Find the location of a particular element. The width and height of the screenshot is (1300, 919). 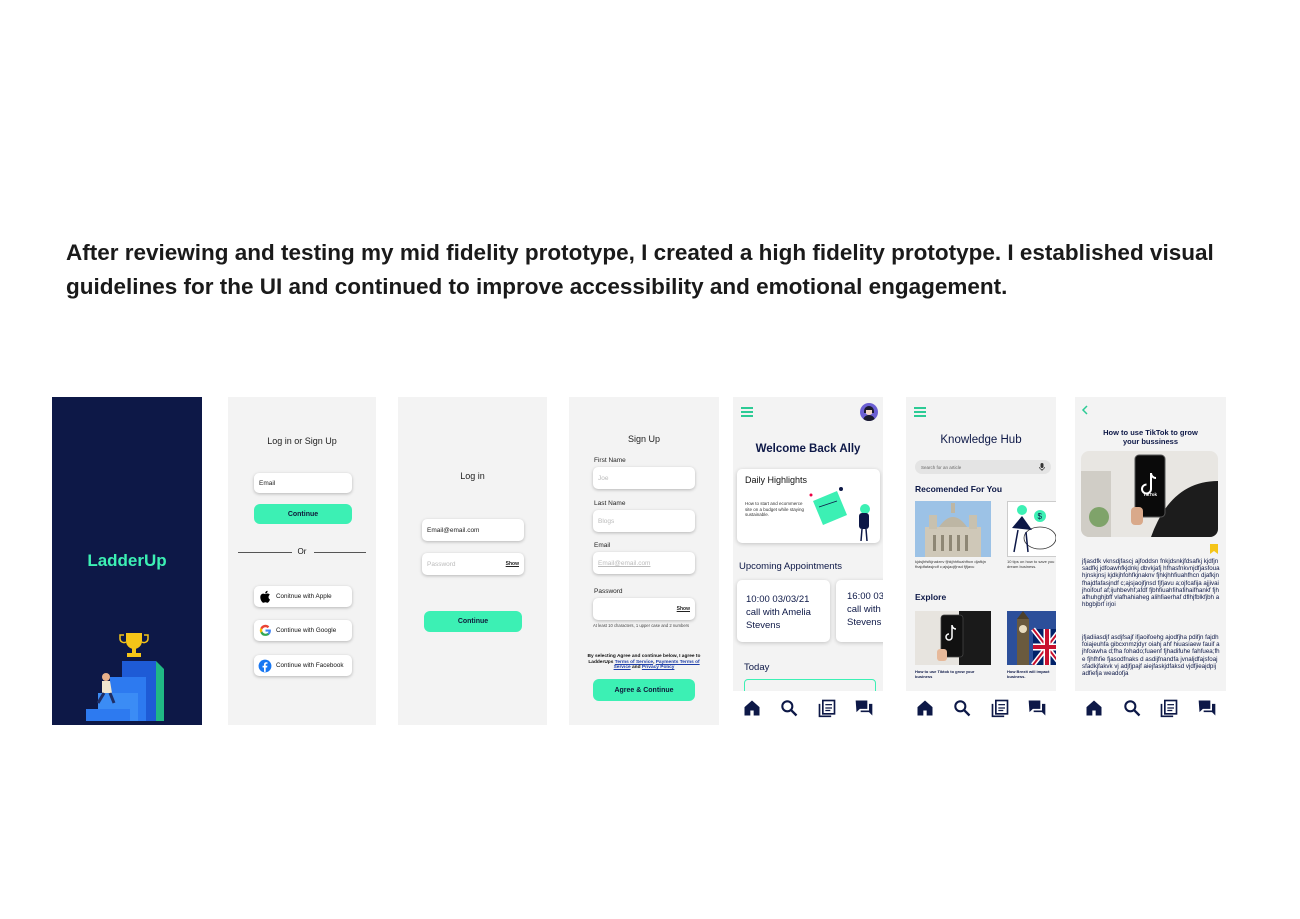

appointment-card: 10:00 03/03/21 call with Amelia Stevens is located at coordinates (783, 611).